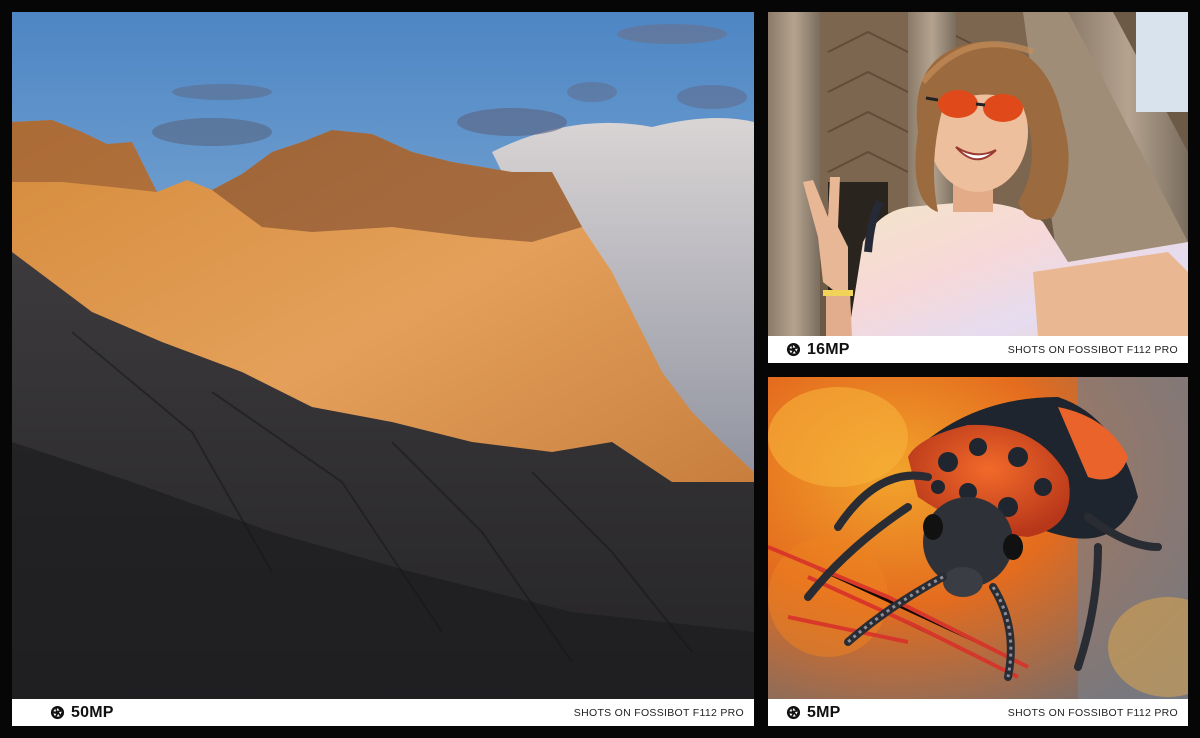  I want to click on megapixel-badge: 5MP, so click(813, 713).